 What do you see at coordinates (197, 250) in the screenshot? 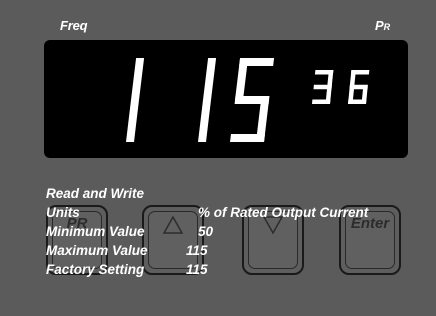
I see `max-value: 115` at bounding box center [197, 250].